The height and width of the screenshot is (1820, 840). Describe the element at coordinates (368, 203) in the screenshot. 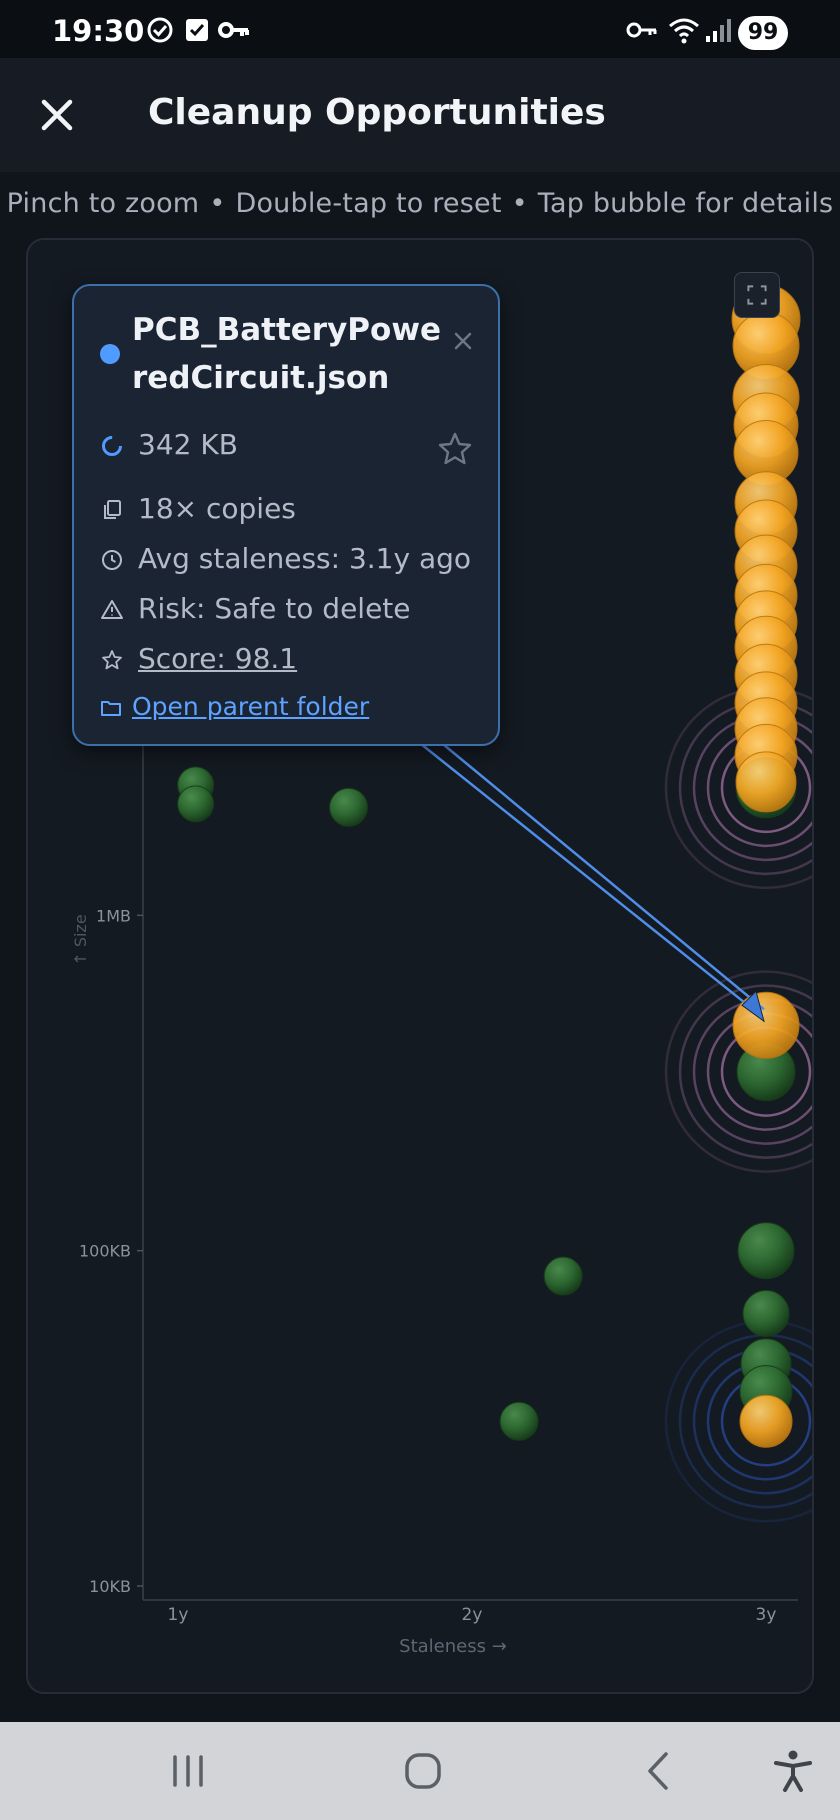

I see `hint-double-tap: Double-tap to reset` at that location.